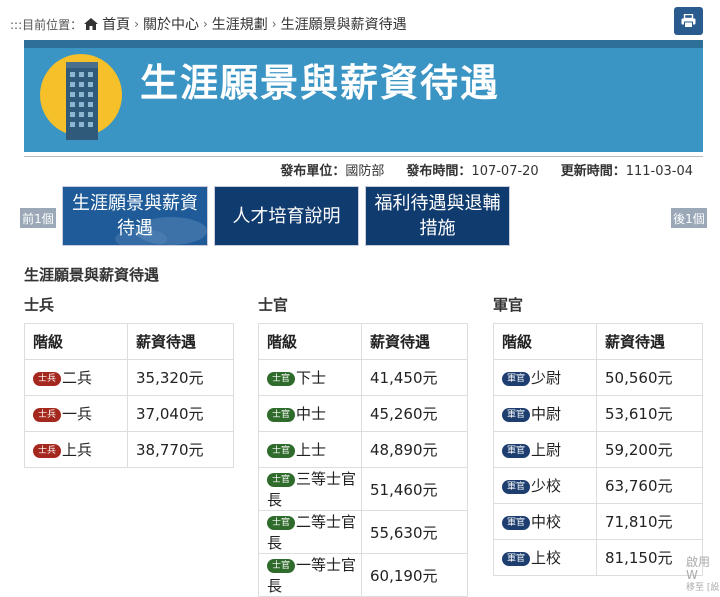  What do you see at coordinates (508, 305) in the screenshot?
I see `group-title-officer: 軍官` at bounding box center [508, 305].